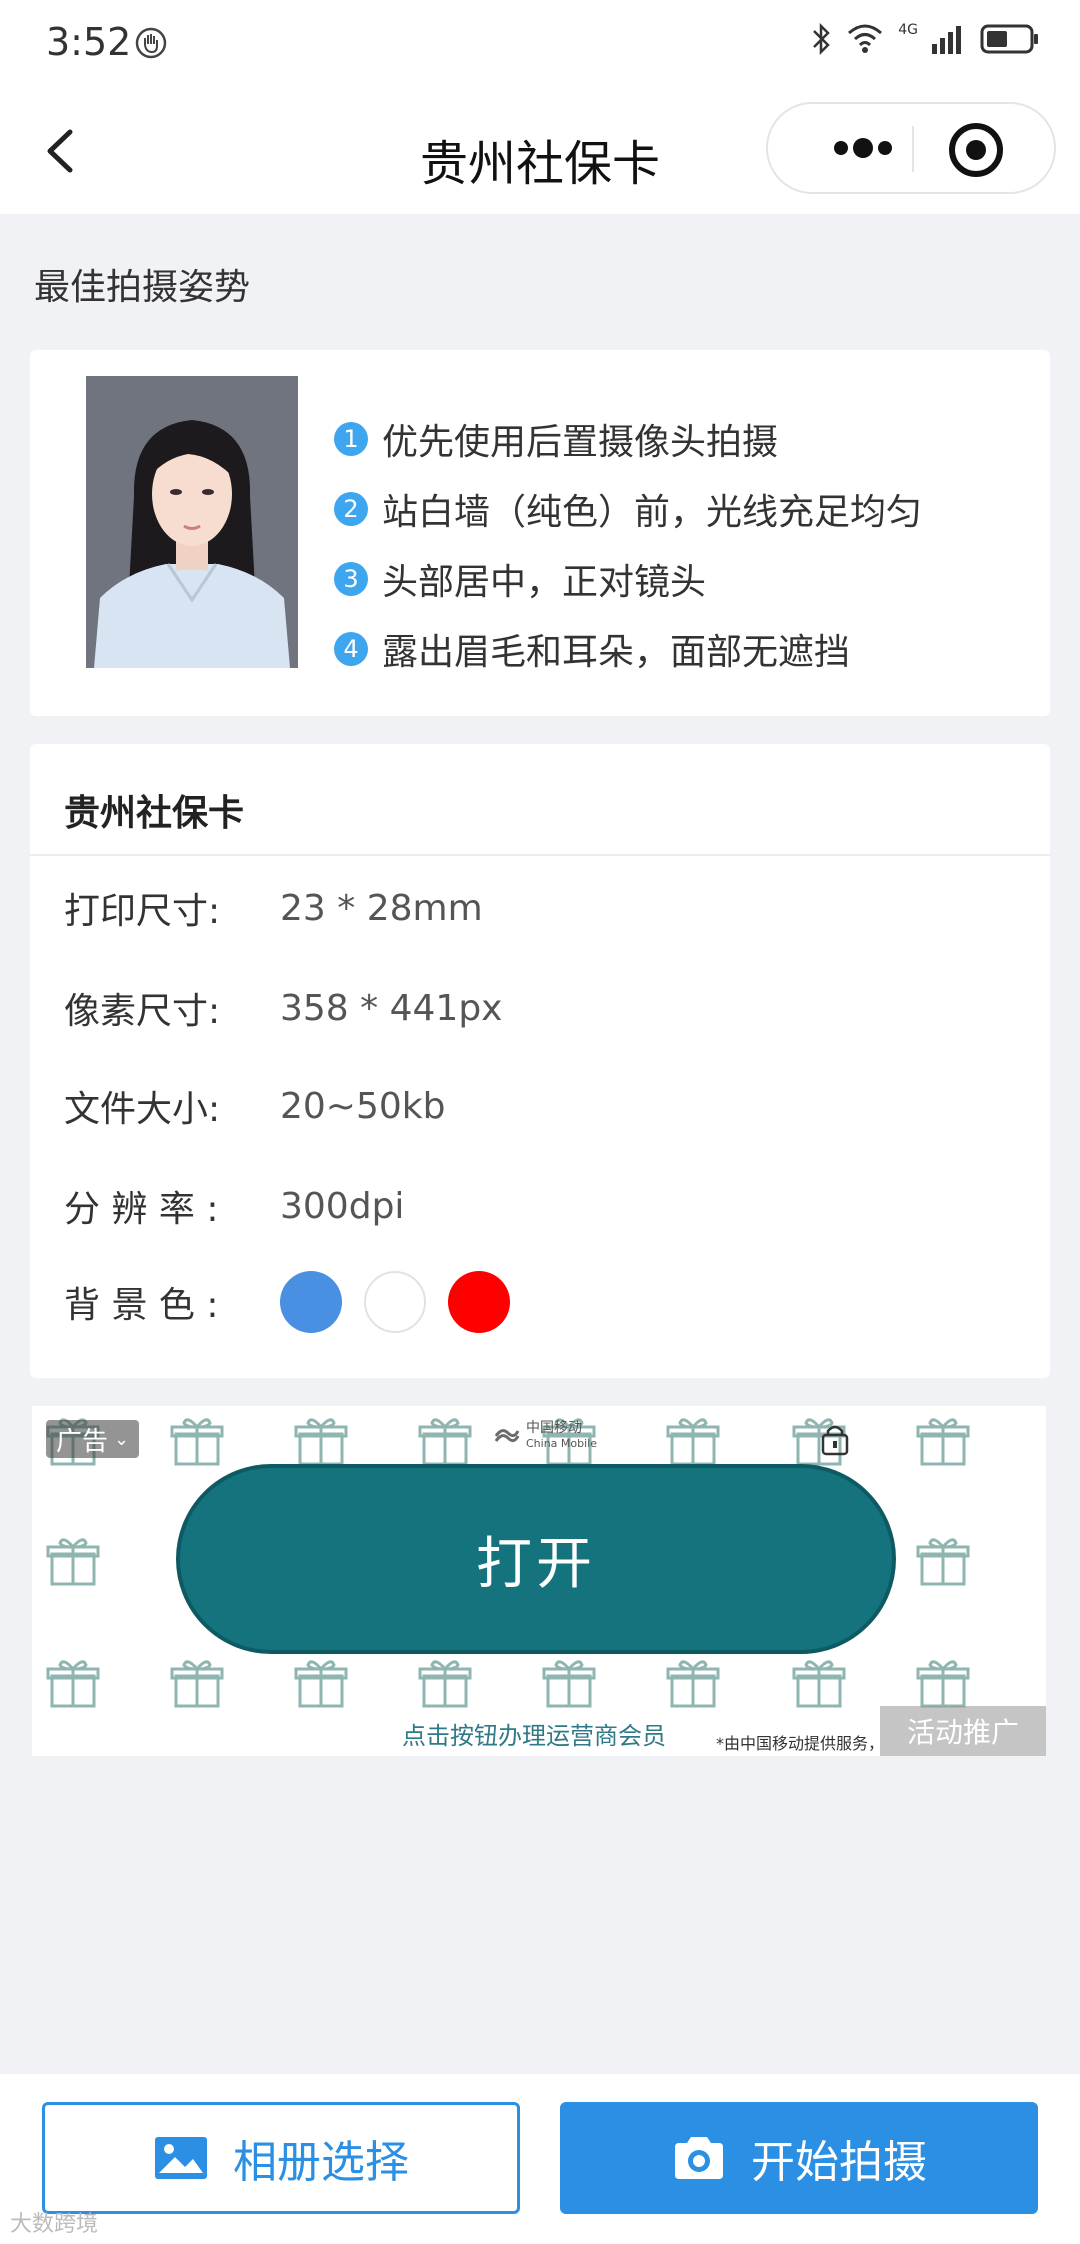  What do you see at coordinates (142, 1109) in the screenshot?
I see `spec-label: 文件大小:` at bounding box center [142, 1109].